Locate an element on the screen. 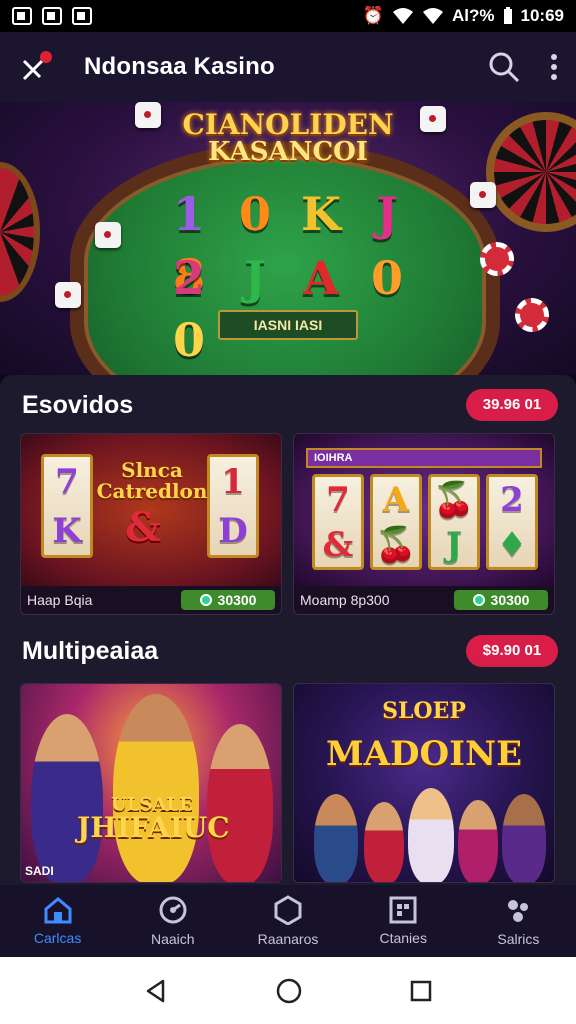  nav-item-timer: Naaich is located at coordinates (172, 921).